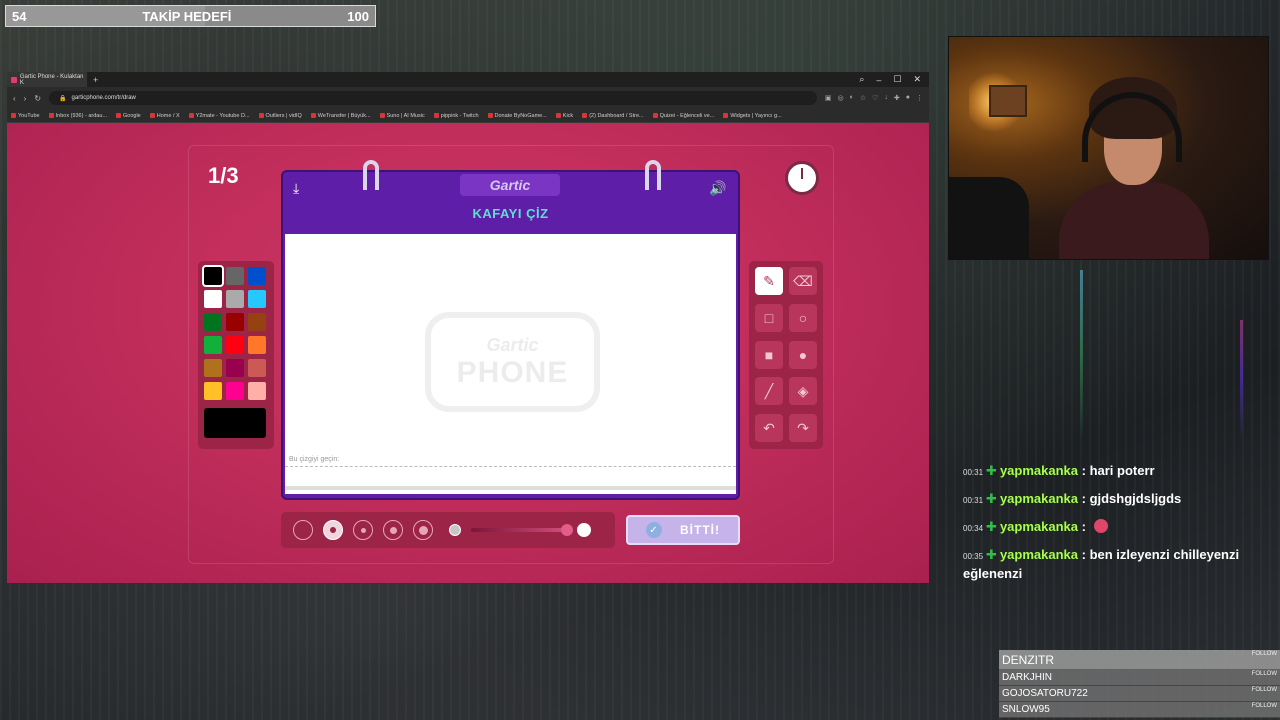 Image resolution: width=1280 pixels, height=720 pixels. I want to click on close-icon: ✕, so click(917, 79).